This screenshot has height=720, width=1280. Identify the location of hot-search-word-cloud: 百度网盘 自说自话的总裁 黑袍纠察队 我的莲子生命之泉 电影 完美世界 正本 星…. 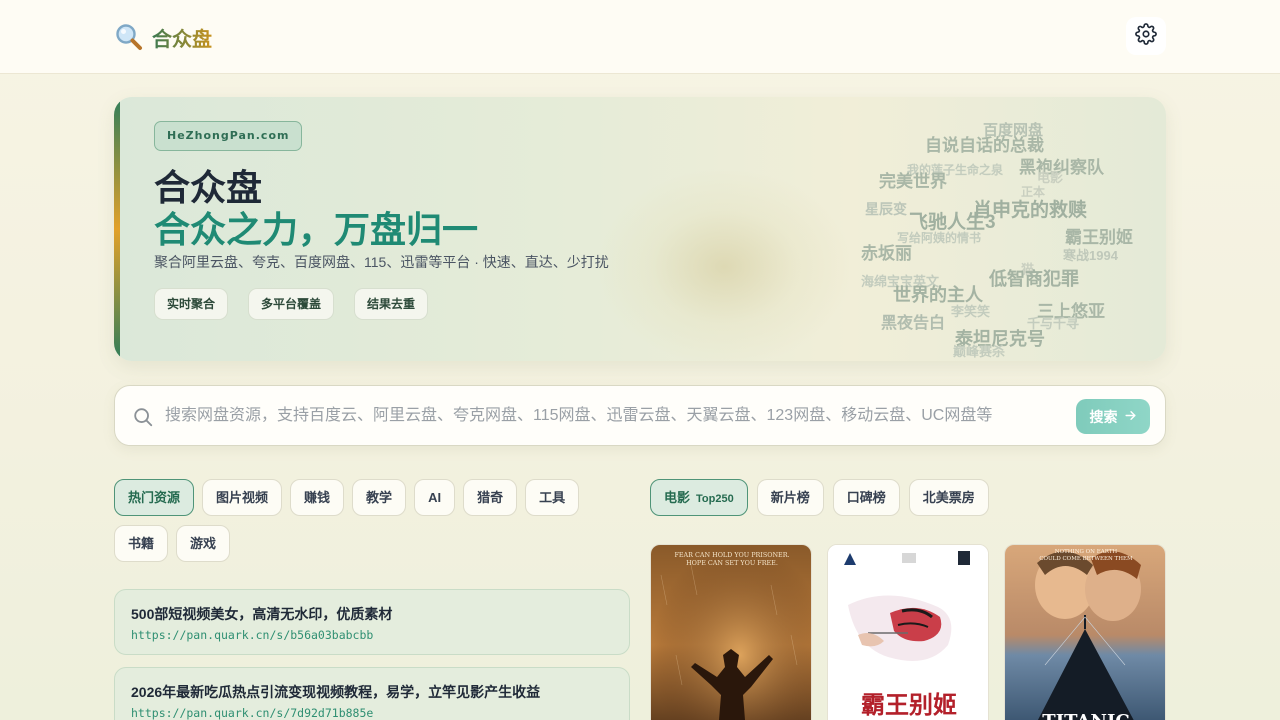
(999, 238).